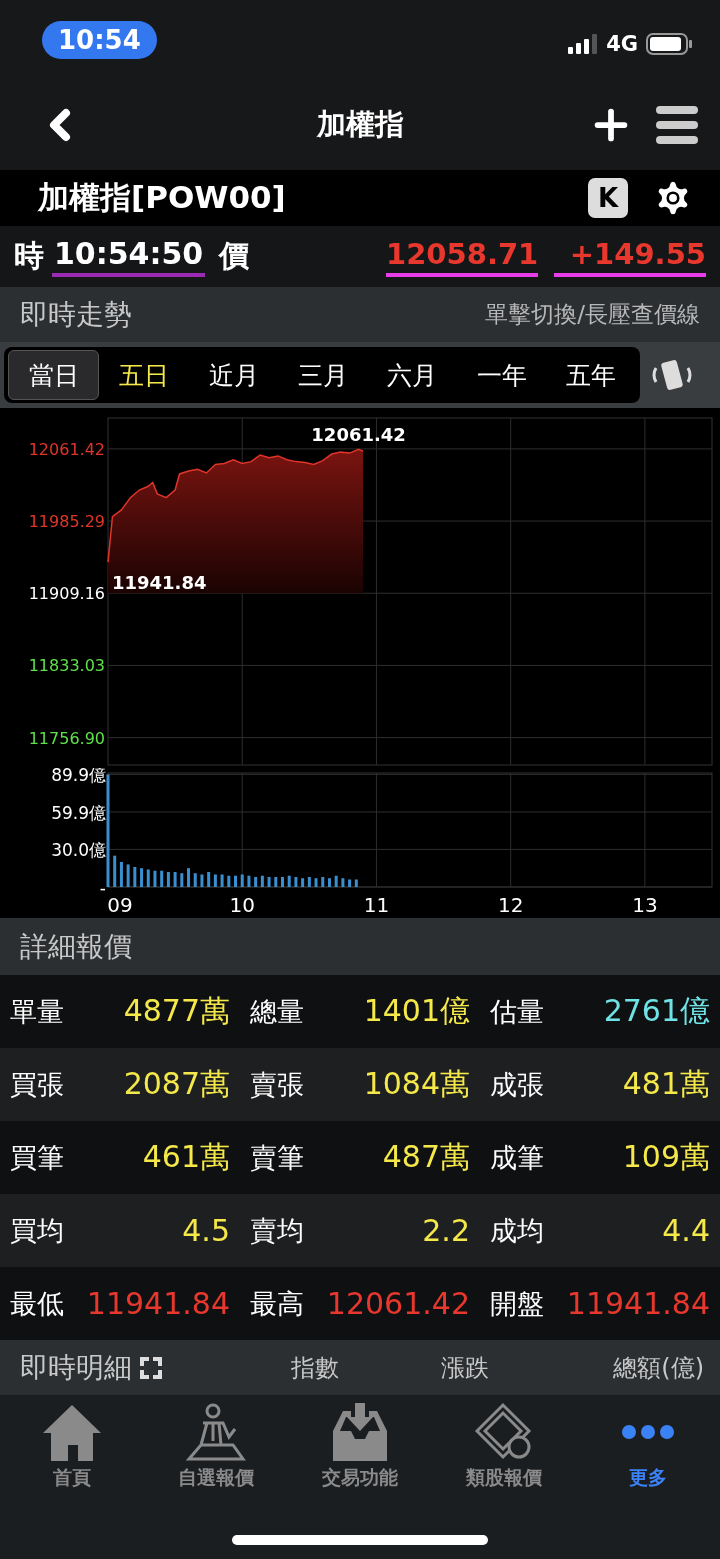 This screenshot has width=720, height=1559. Describe the element at coordinates (162, 197) in the screenshot. I see `stock-name: 加權指[POW00]` at that location.